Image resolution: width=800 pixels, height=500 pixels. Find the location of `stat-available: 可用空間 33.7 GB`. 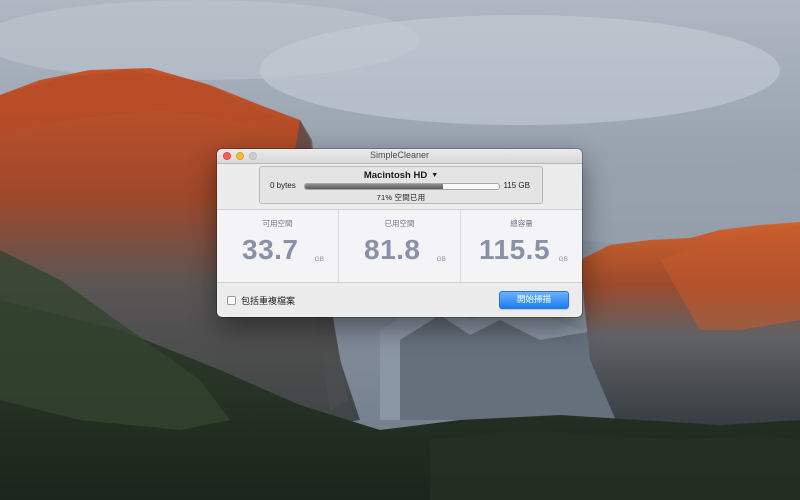

stat-available: 可用空間 33.7 GB is located at coordinates (277, 246).